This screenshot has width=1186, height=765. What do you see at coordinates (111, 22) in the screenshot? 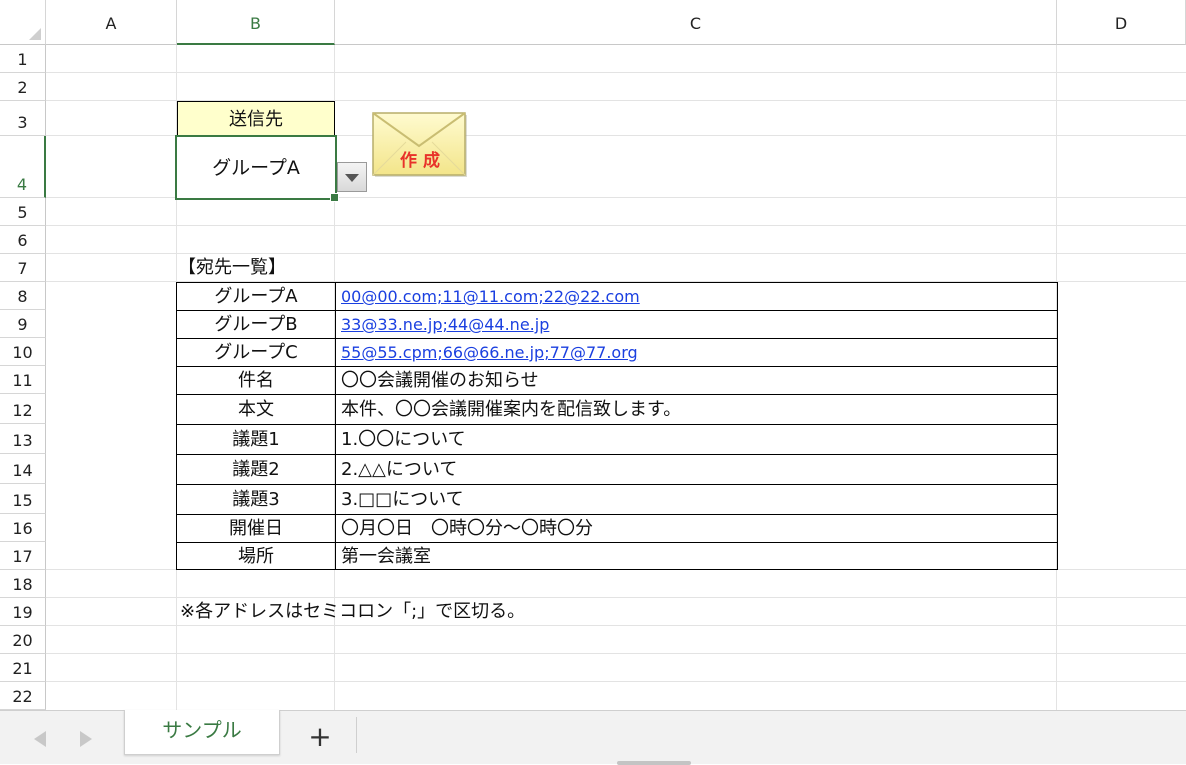
I see `column-header-a: A` at bounding box center [111, 22].